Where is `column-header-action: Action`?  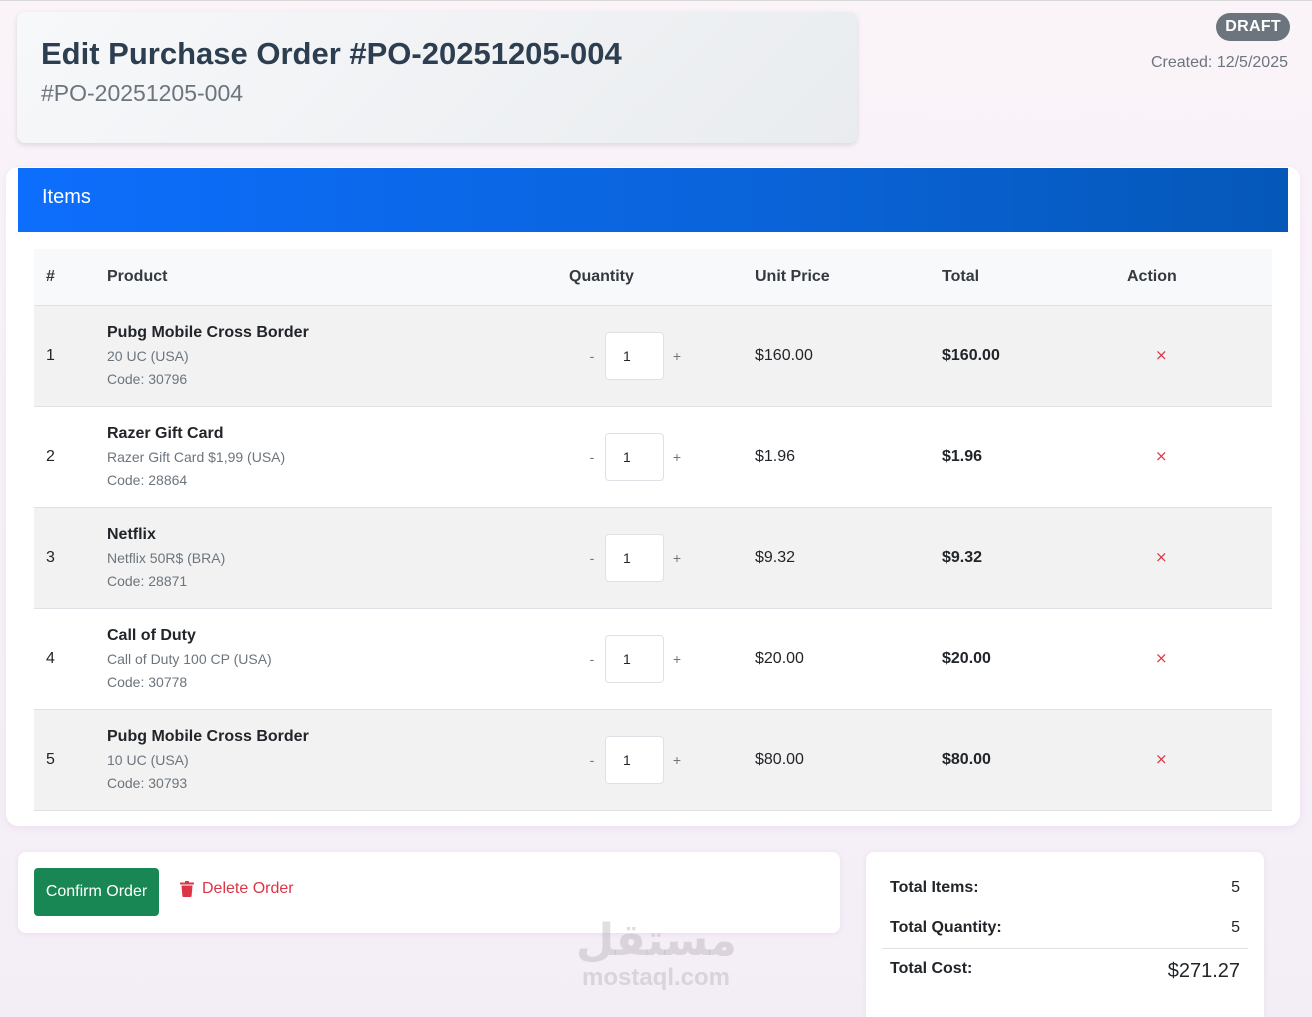 column-header-action: Action is located at coordinates (1187, 277).